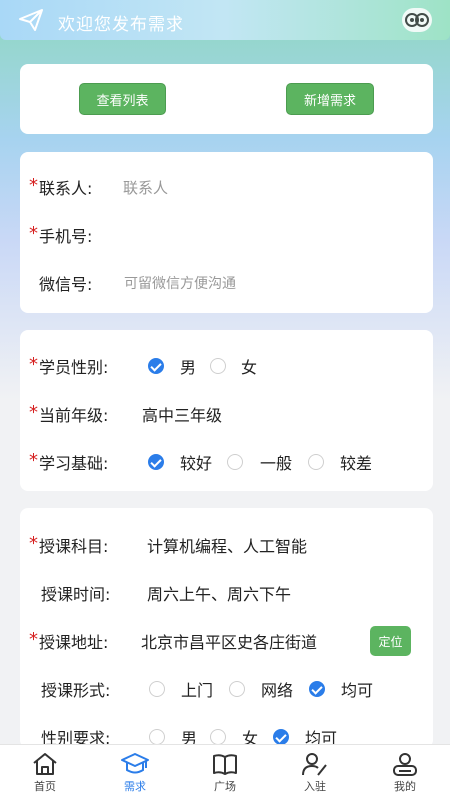 This screenshot has width=450, height=800. I want to click on tab-square: 广场, so click(225, 772).